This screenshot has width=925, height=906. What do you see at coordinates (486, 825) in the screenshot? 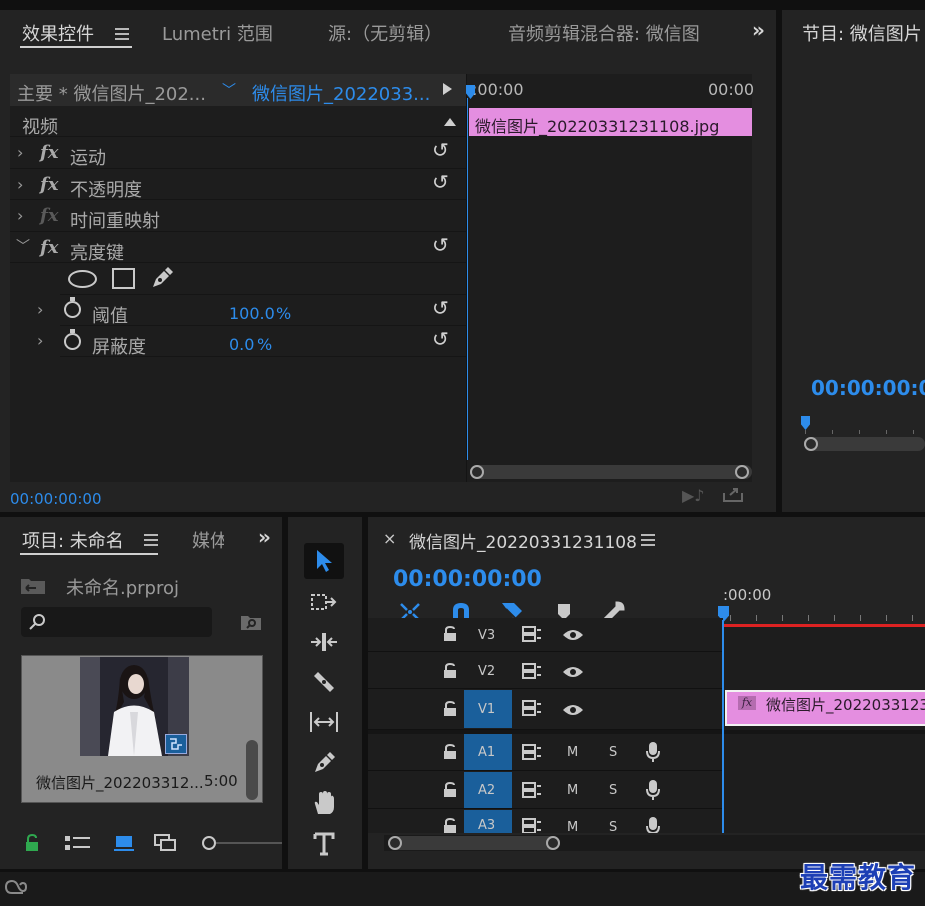
I see `track-name-a3: A3` at bounding box center [486, 825].